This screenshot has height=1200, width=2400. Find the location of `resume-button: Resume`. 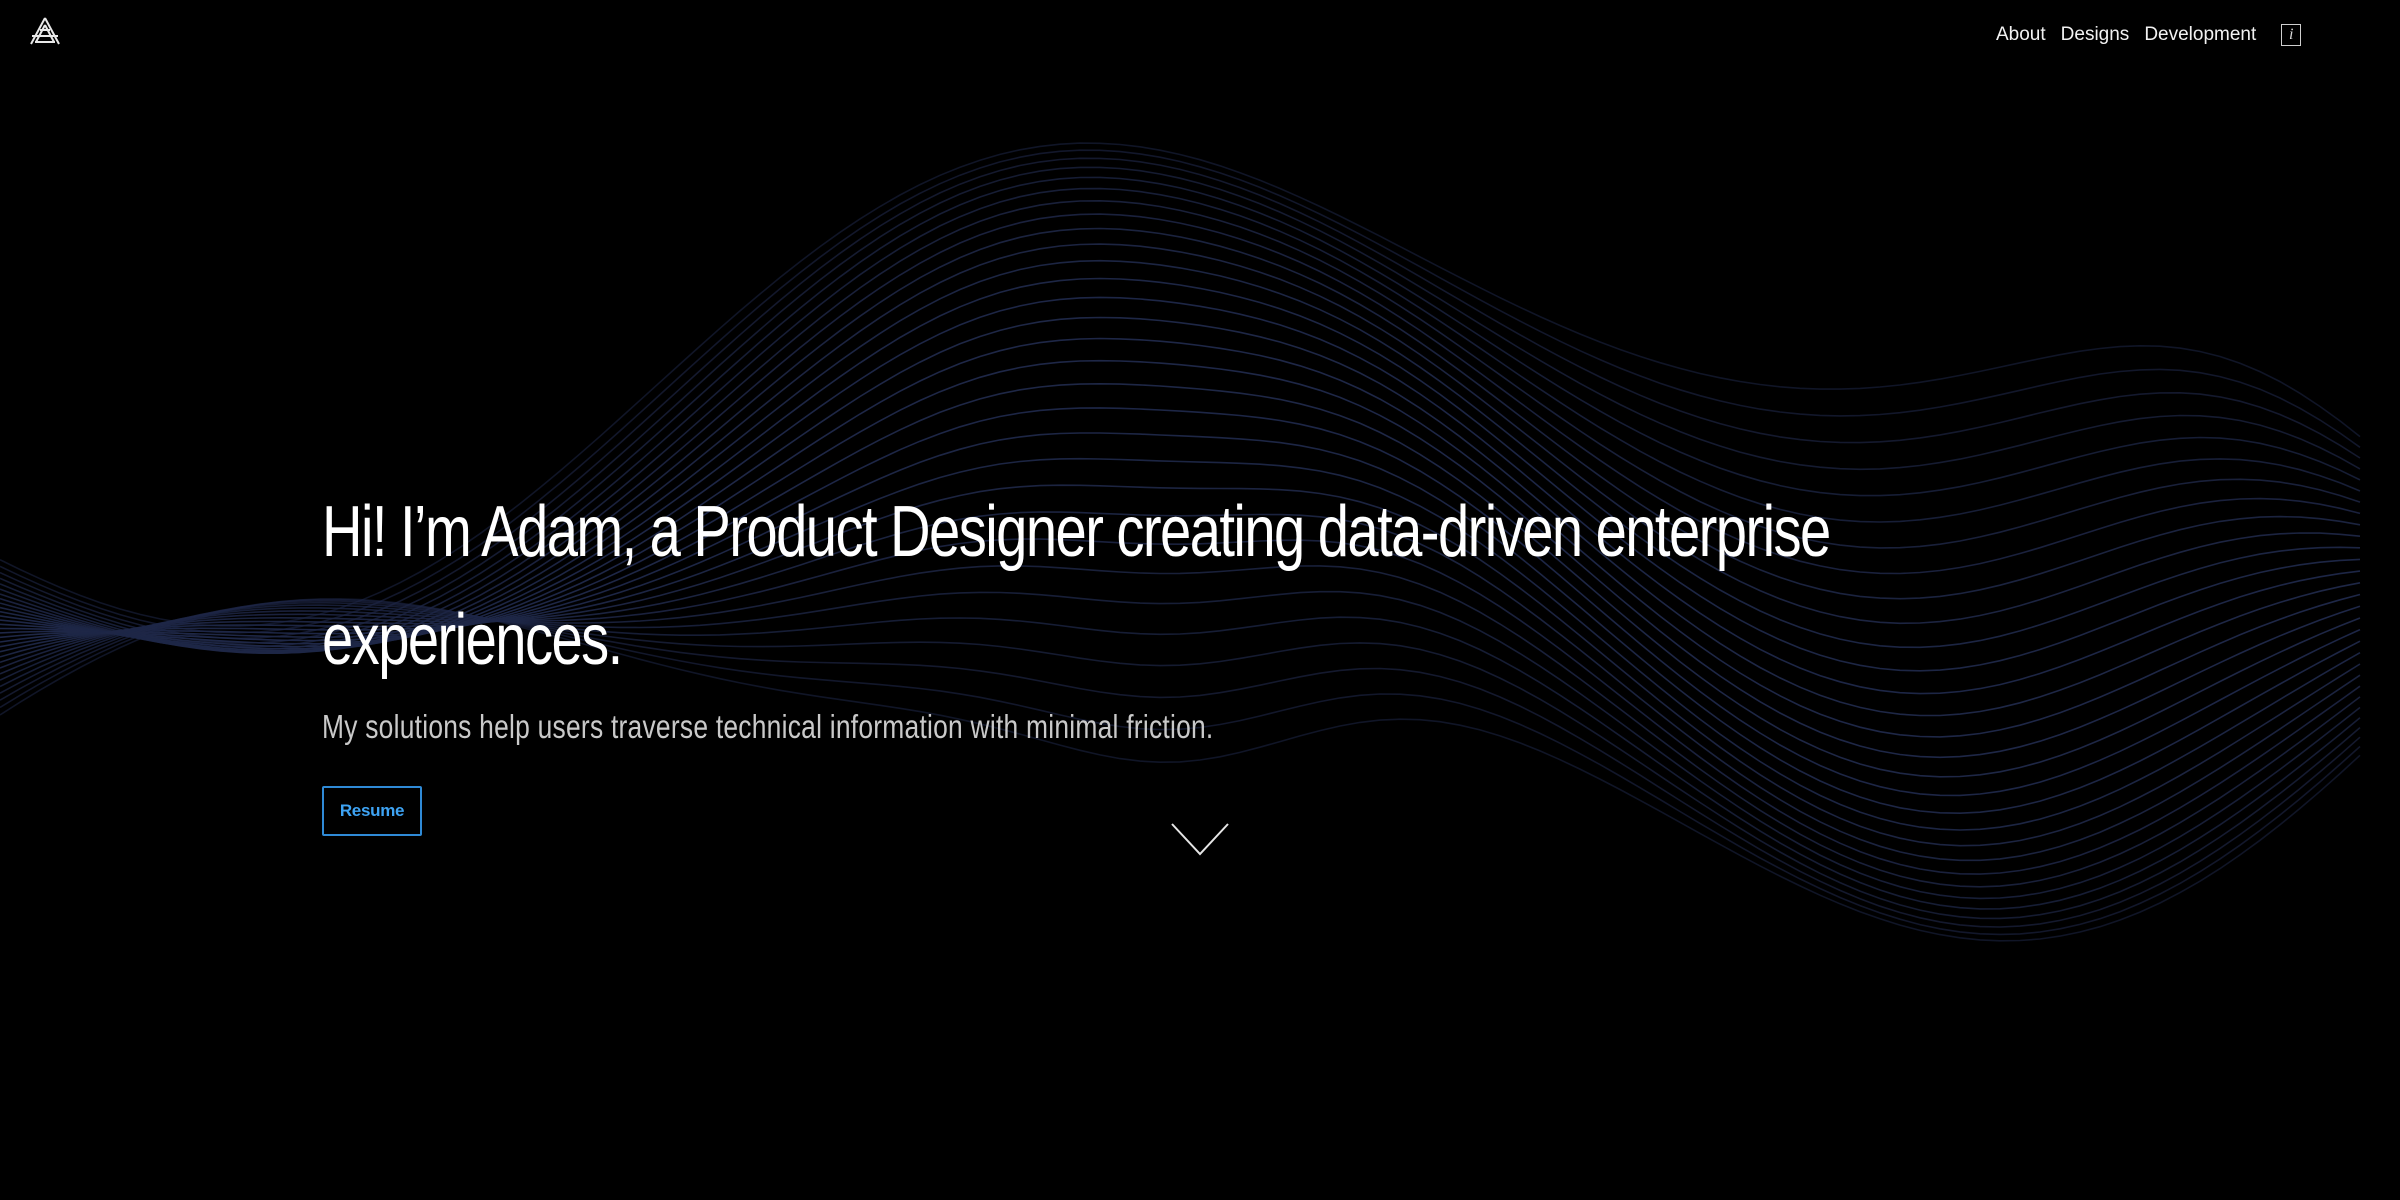

resume-button: Resume is located at coordinates (372, 811).